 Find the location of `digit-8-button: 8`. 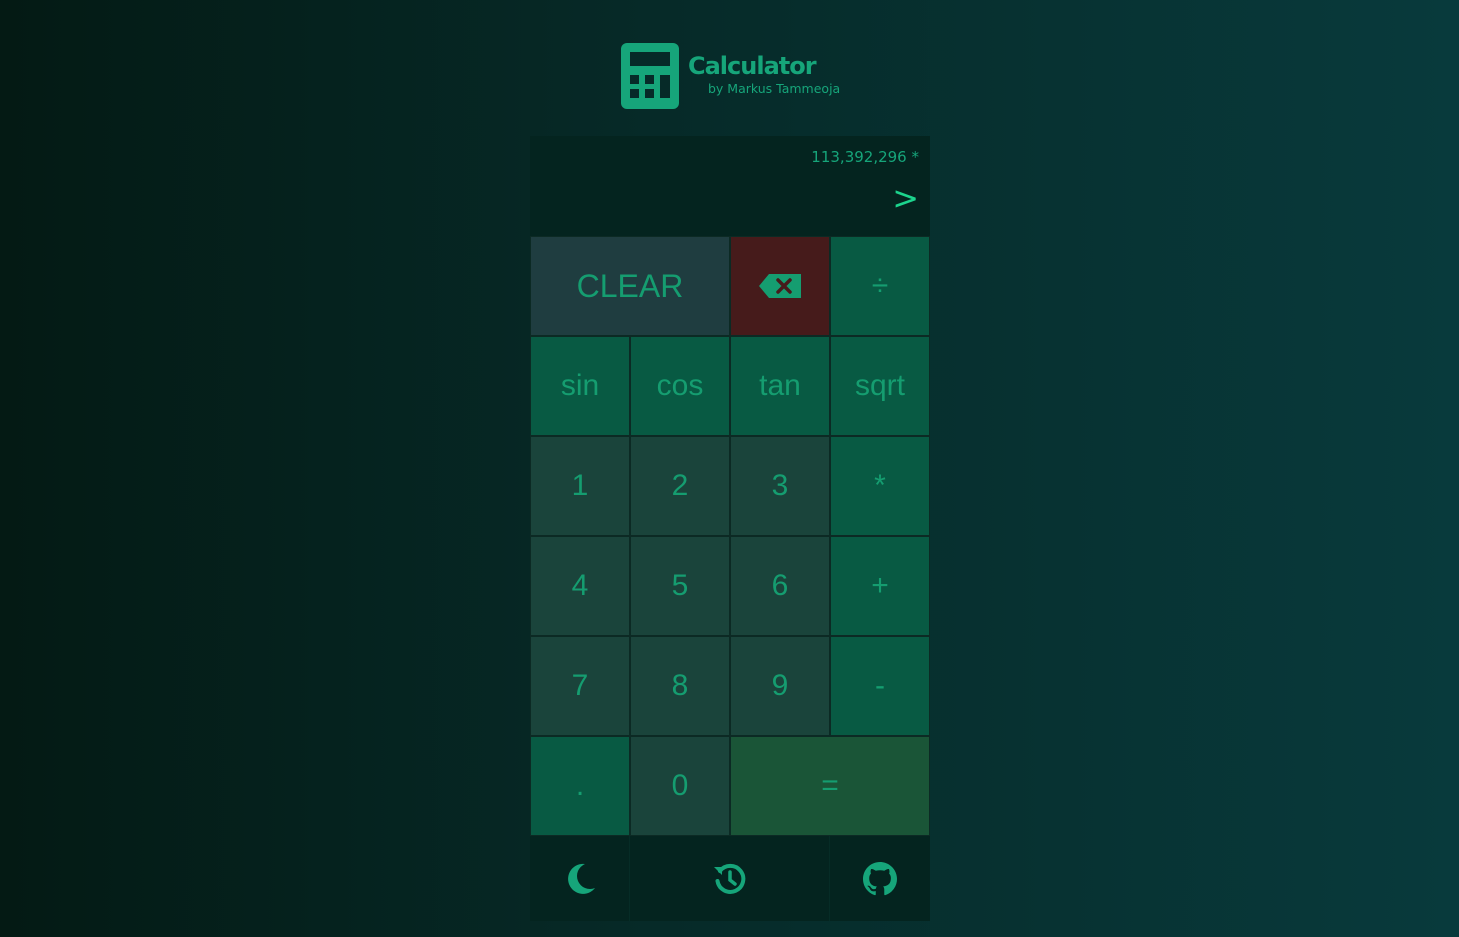

digit-8-button: 8 is located at coordinates (680, 686).